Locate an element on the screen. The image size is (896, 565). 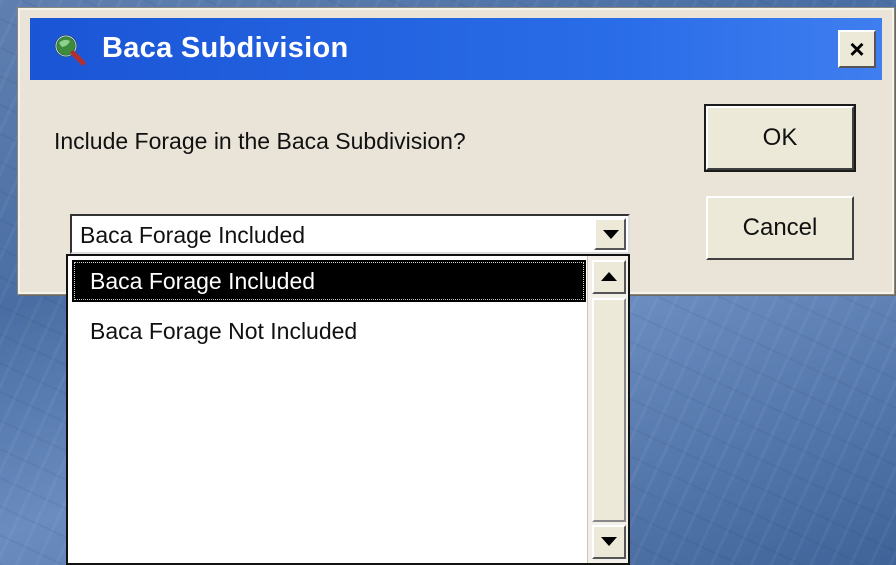
combobox-value: Baca Forage Included is located at coordinates (193, 235).